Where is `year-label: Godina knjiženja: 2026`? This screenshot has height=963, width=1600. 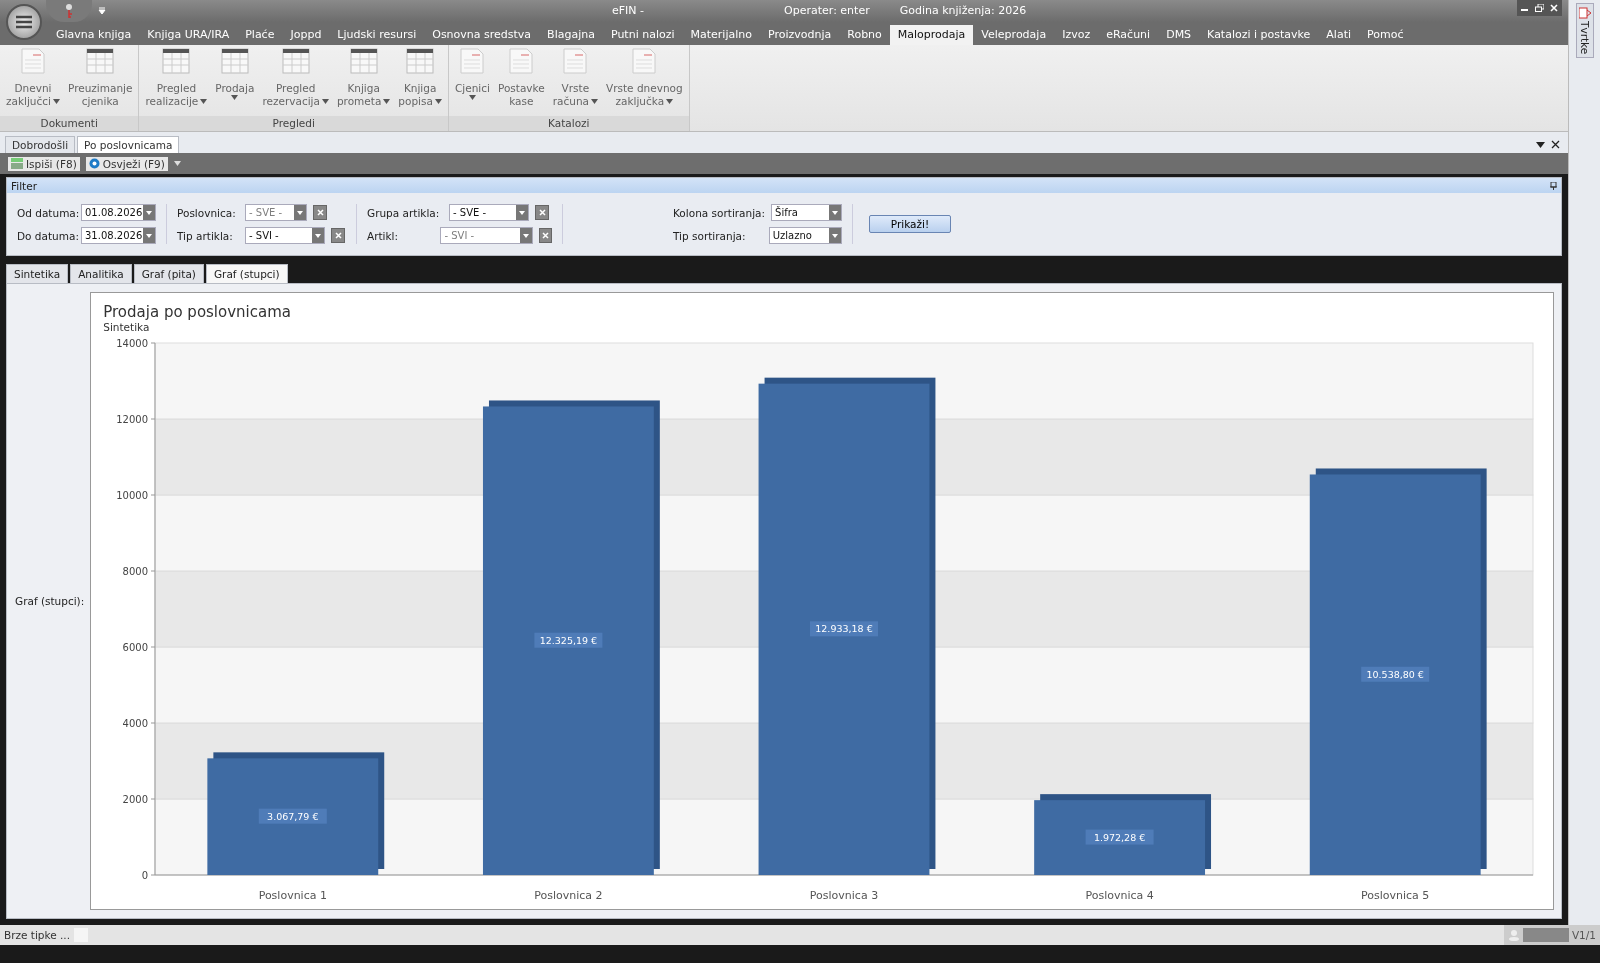
year-label: Godina knjiženja: 2026 is located at coordinates (963, 11).